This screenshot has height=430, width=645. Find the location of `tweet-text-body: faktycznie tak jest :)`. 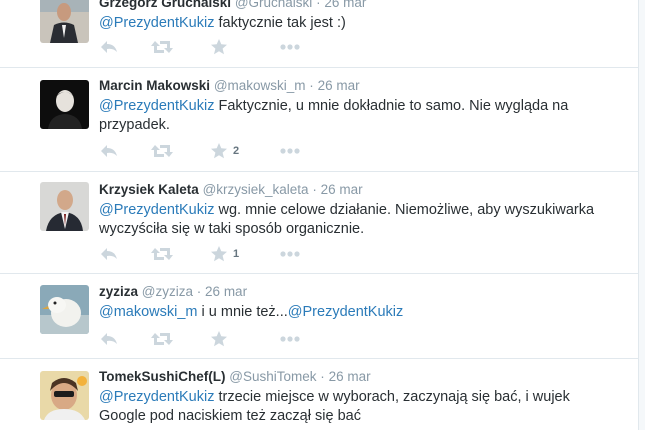

tweet-text-body: faktycznie tak jest :) is located at coordinates (280, 23).